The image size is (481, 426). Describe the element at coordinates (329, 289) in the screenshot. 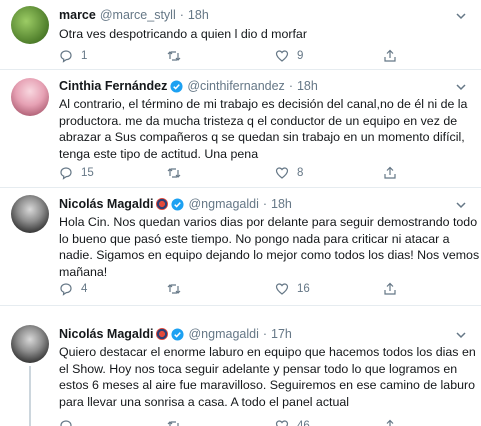

I see `like-button: 16` at that location.